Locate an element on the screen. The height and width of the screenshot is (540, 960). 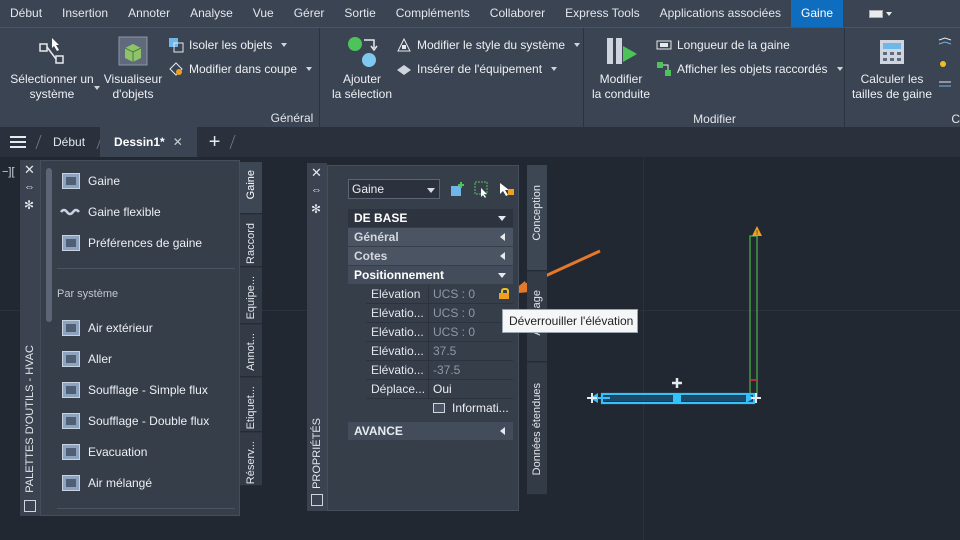
select-objects-icon is located at coordinates (482, 189).